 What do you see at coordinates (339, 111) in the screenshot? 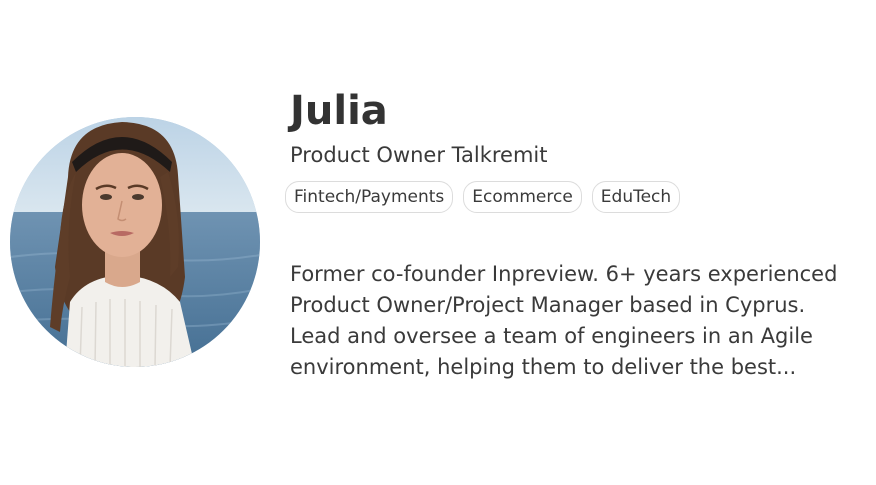
I see `profile-name: Julia` at bounding box center [339, 111].